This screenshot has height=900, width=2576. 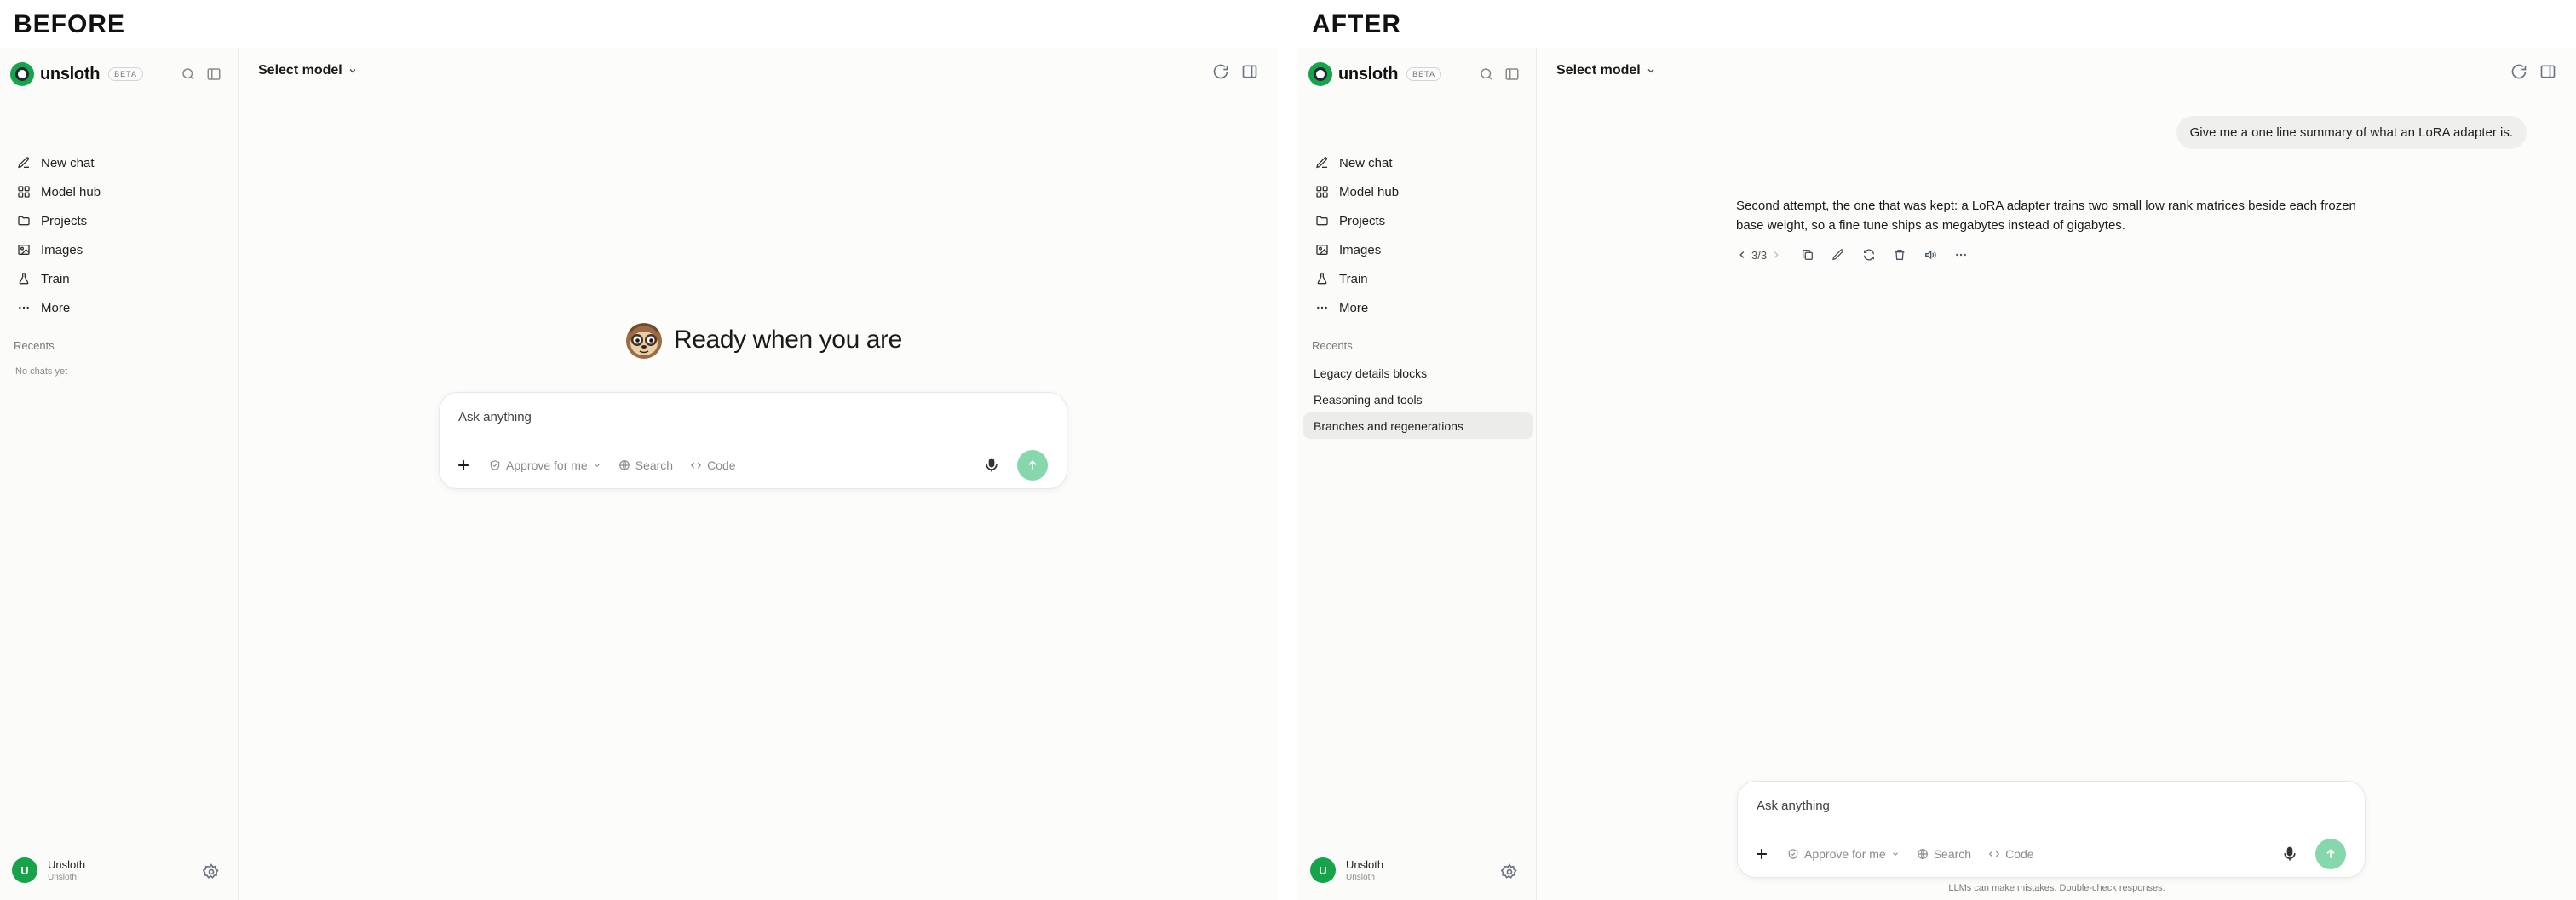 I want to click on arrow-up-icon, so click(x=2330, y=854).